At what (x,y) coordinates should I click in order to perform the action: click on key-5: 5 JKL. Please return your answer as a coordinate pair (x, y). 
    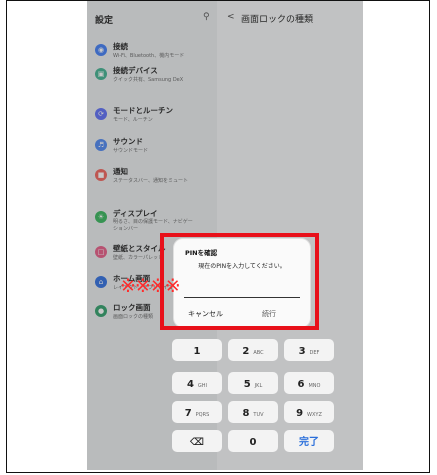
    Looking at the image, I should click on (253, 383).